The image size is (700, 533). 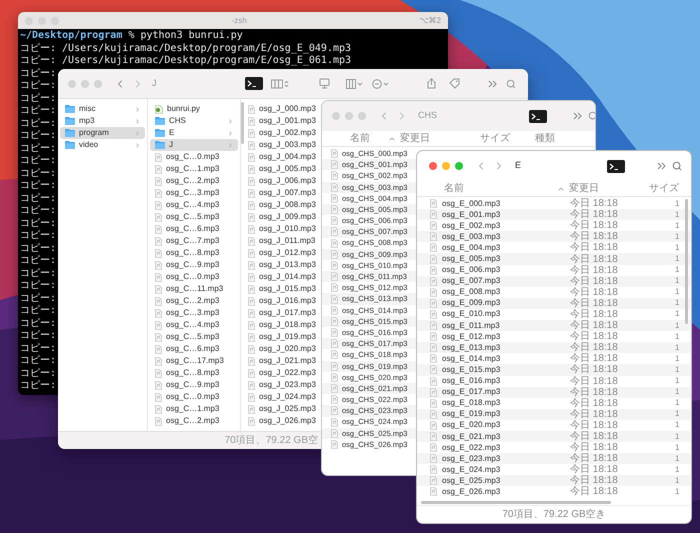 What do you see at coordinates (471, 392) in the screenshot?
I see `file-name: osg_E_017.mp3` at bounding box center [471, 392].